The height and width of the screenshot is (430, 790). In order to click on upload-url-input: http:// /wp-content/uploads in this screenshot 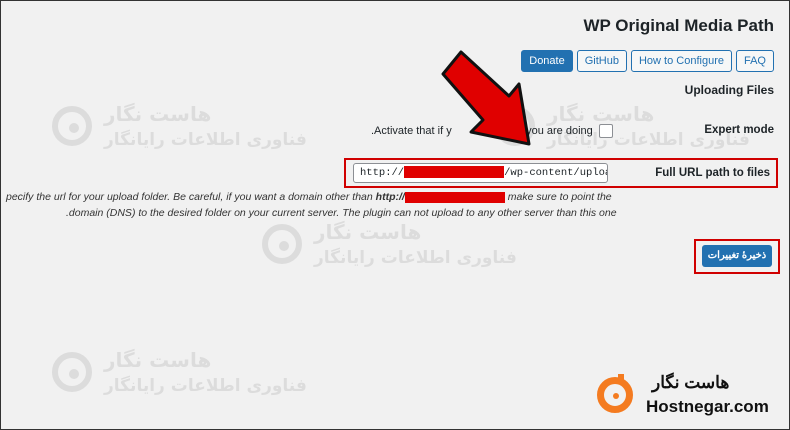, I will do `click(480, 173)`.